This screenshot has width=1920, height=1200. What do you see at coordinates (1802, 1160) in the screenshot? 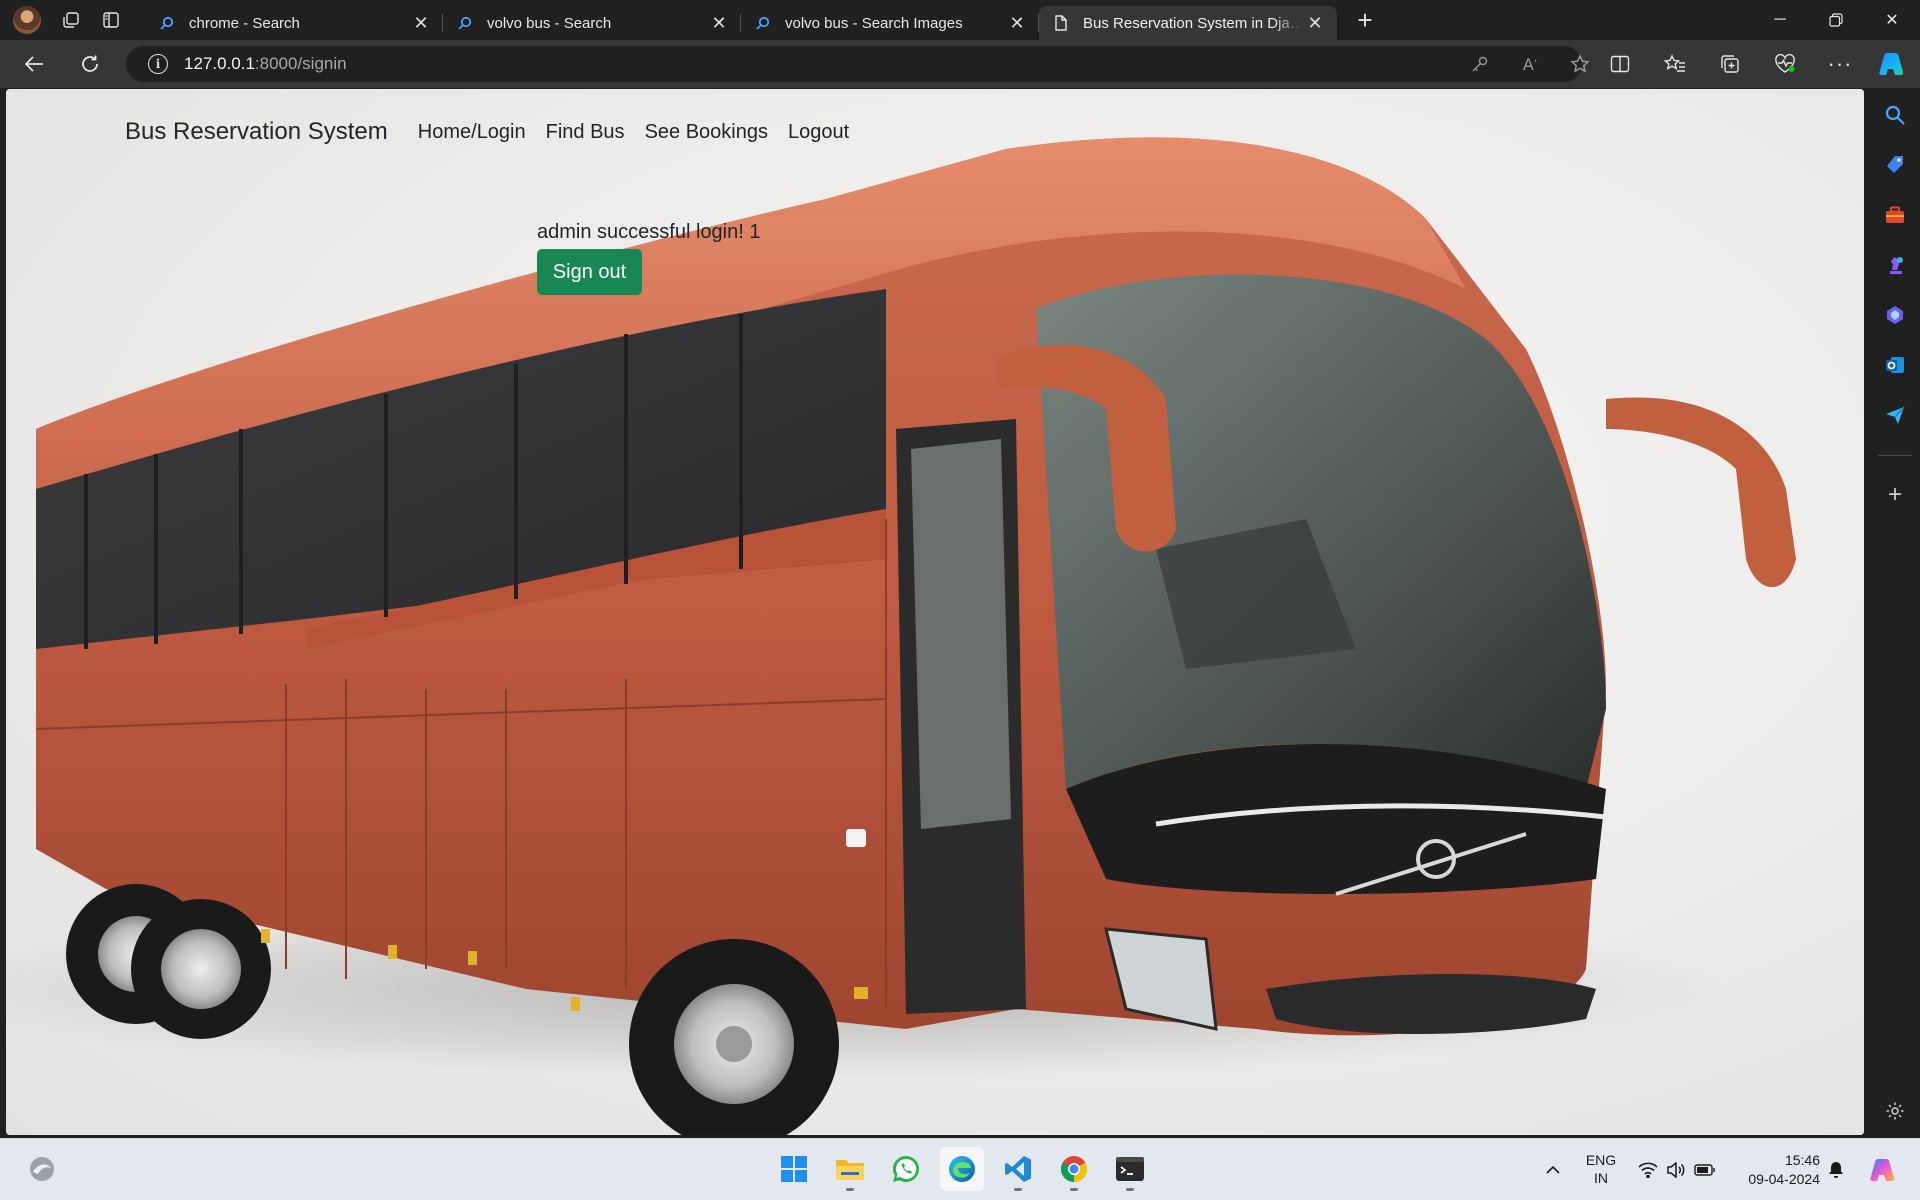
I see `clock-time: 15:46` at bounding box center [1802, 1160].